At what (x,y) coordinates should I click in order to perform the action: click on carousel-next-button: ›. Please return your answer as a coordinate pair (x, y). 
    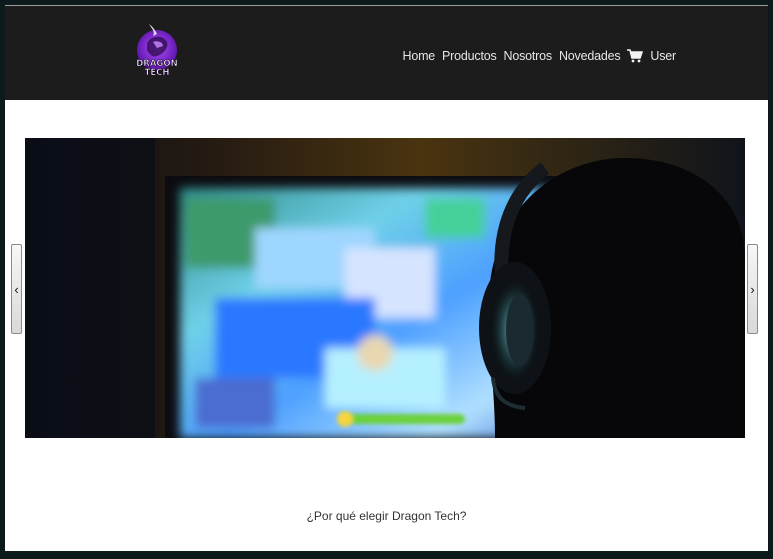
    Looking at the image, I should click on (752, 289).